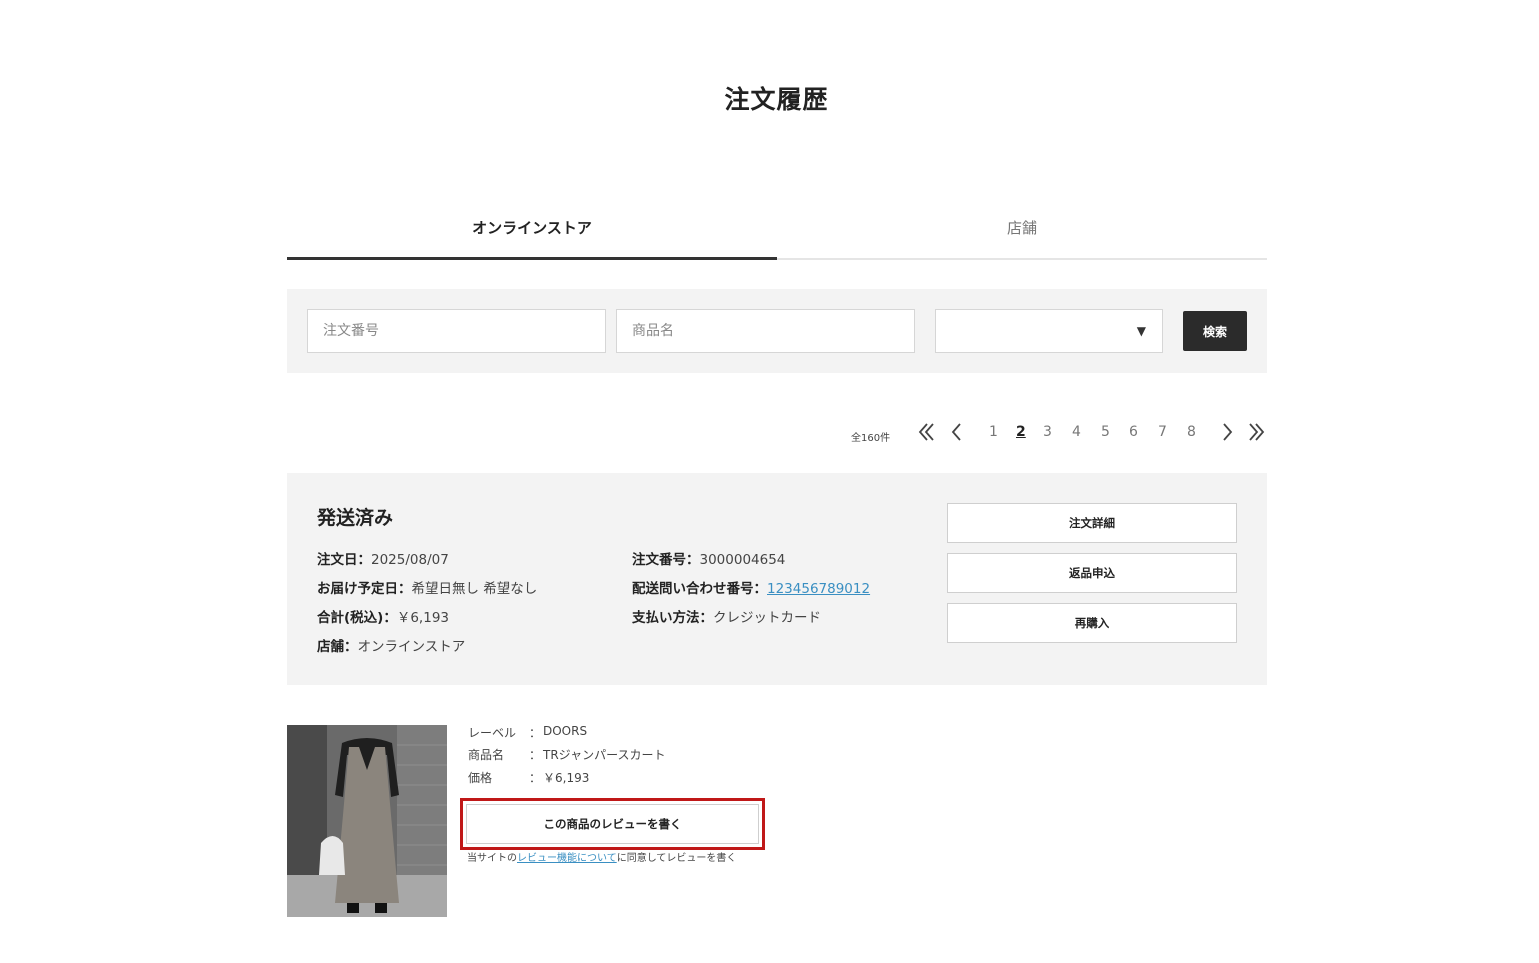  I want to click on write-review-button: この商品のレビューを書く, so click(612, 824).